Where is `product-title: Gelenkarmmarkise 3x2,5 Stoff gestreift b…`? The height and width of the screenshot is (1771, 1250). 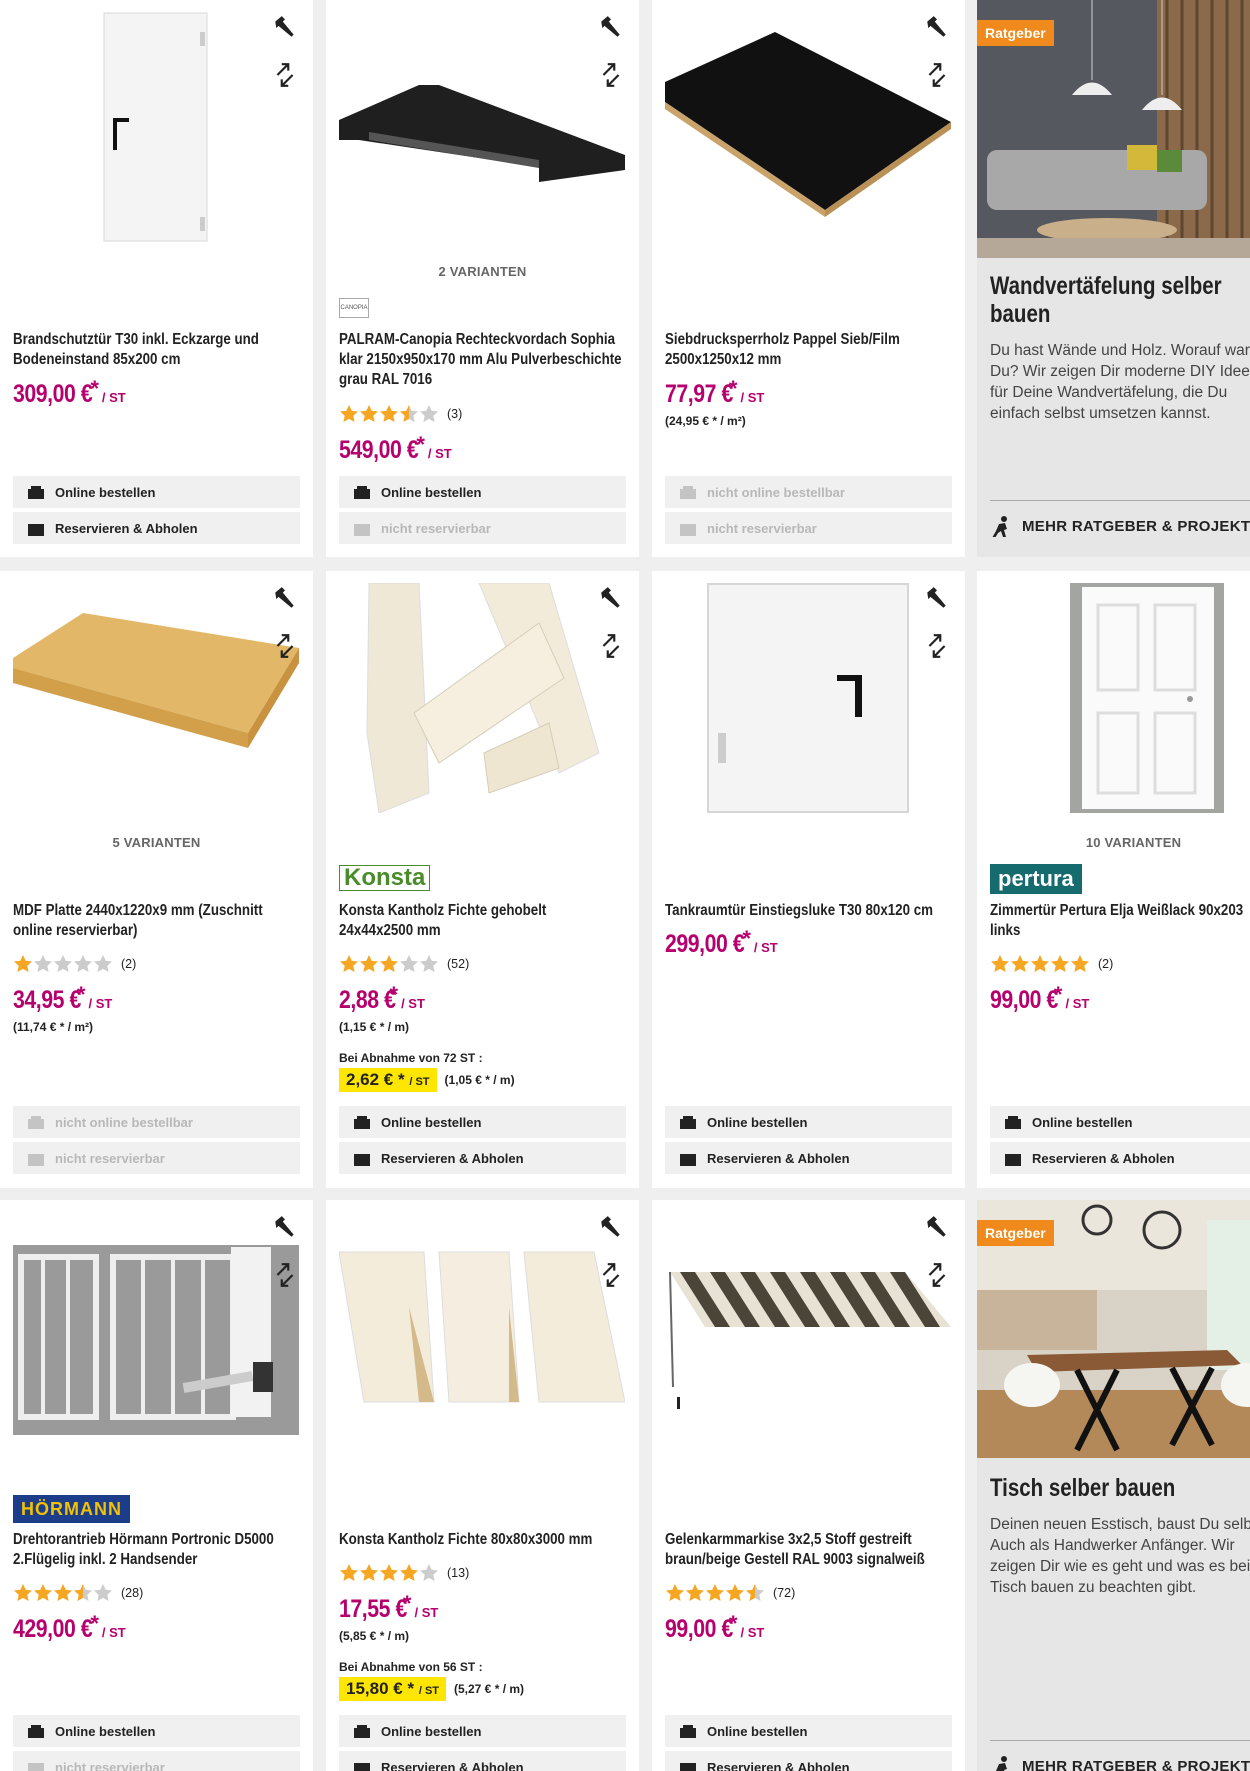
product-title: Gelenkarmmarkise 3x2,5 Stoff gestreift b… is located at coordinates (807, 1550).